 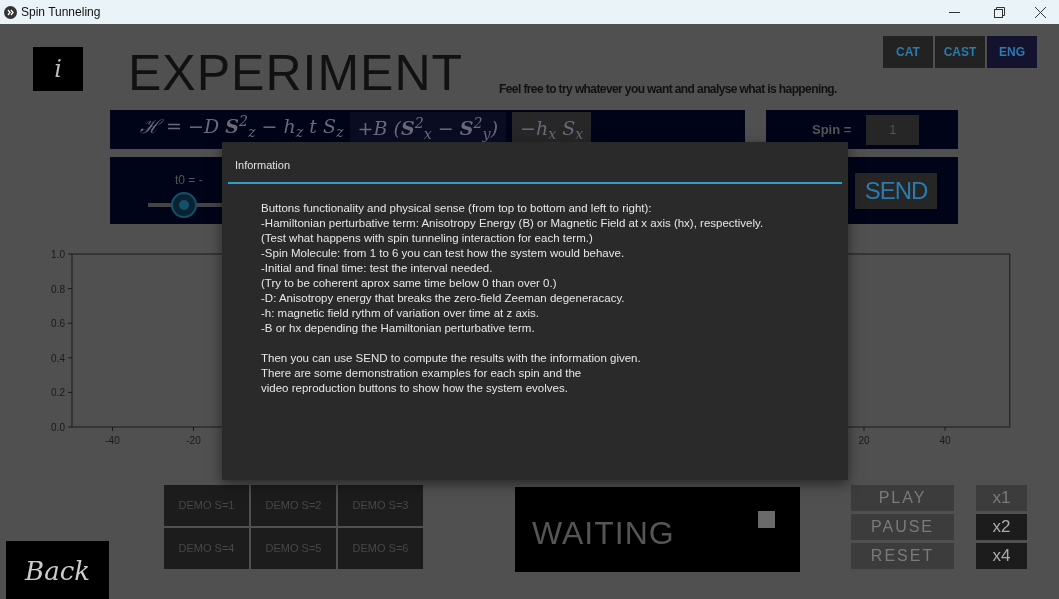 I want to click on close-icon, so click(x=1040, y=12).